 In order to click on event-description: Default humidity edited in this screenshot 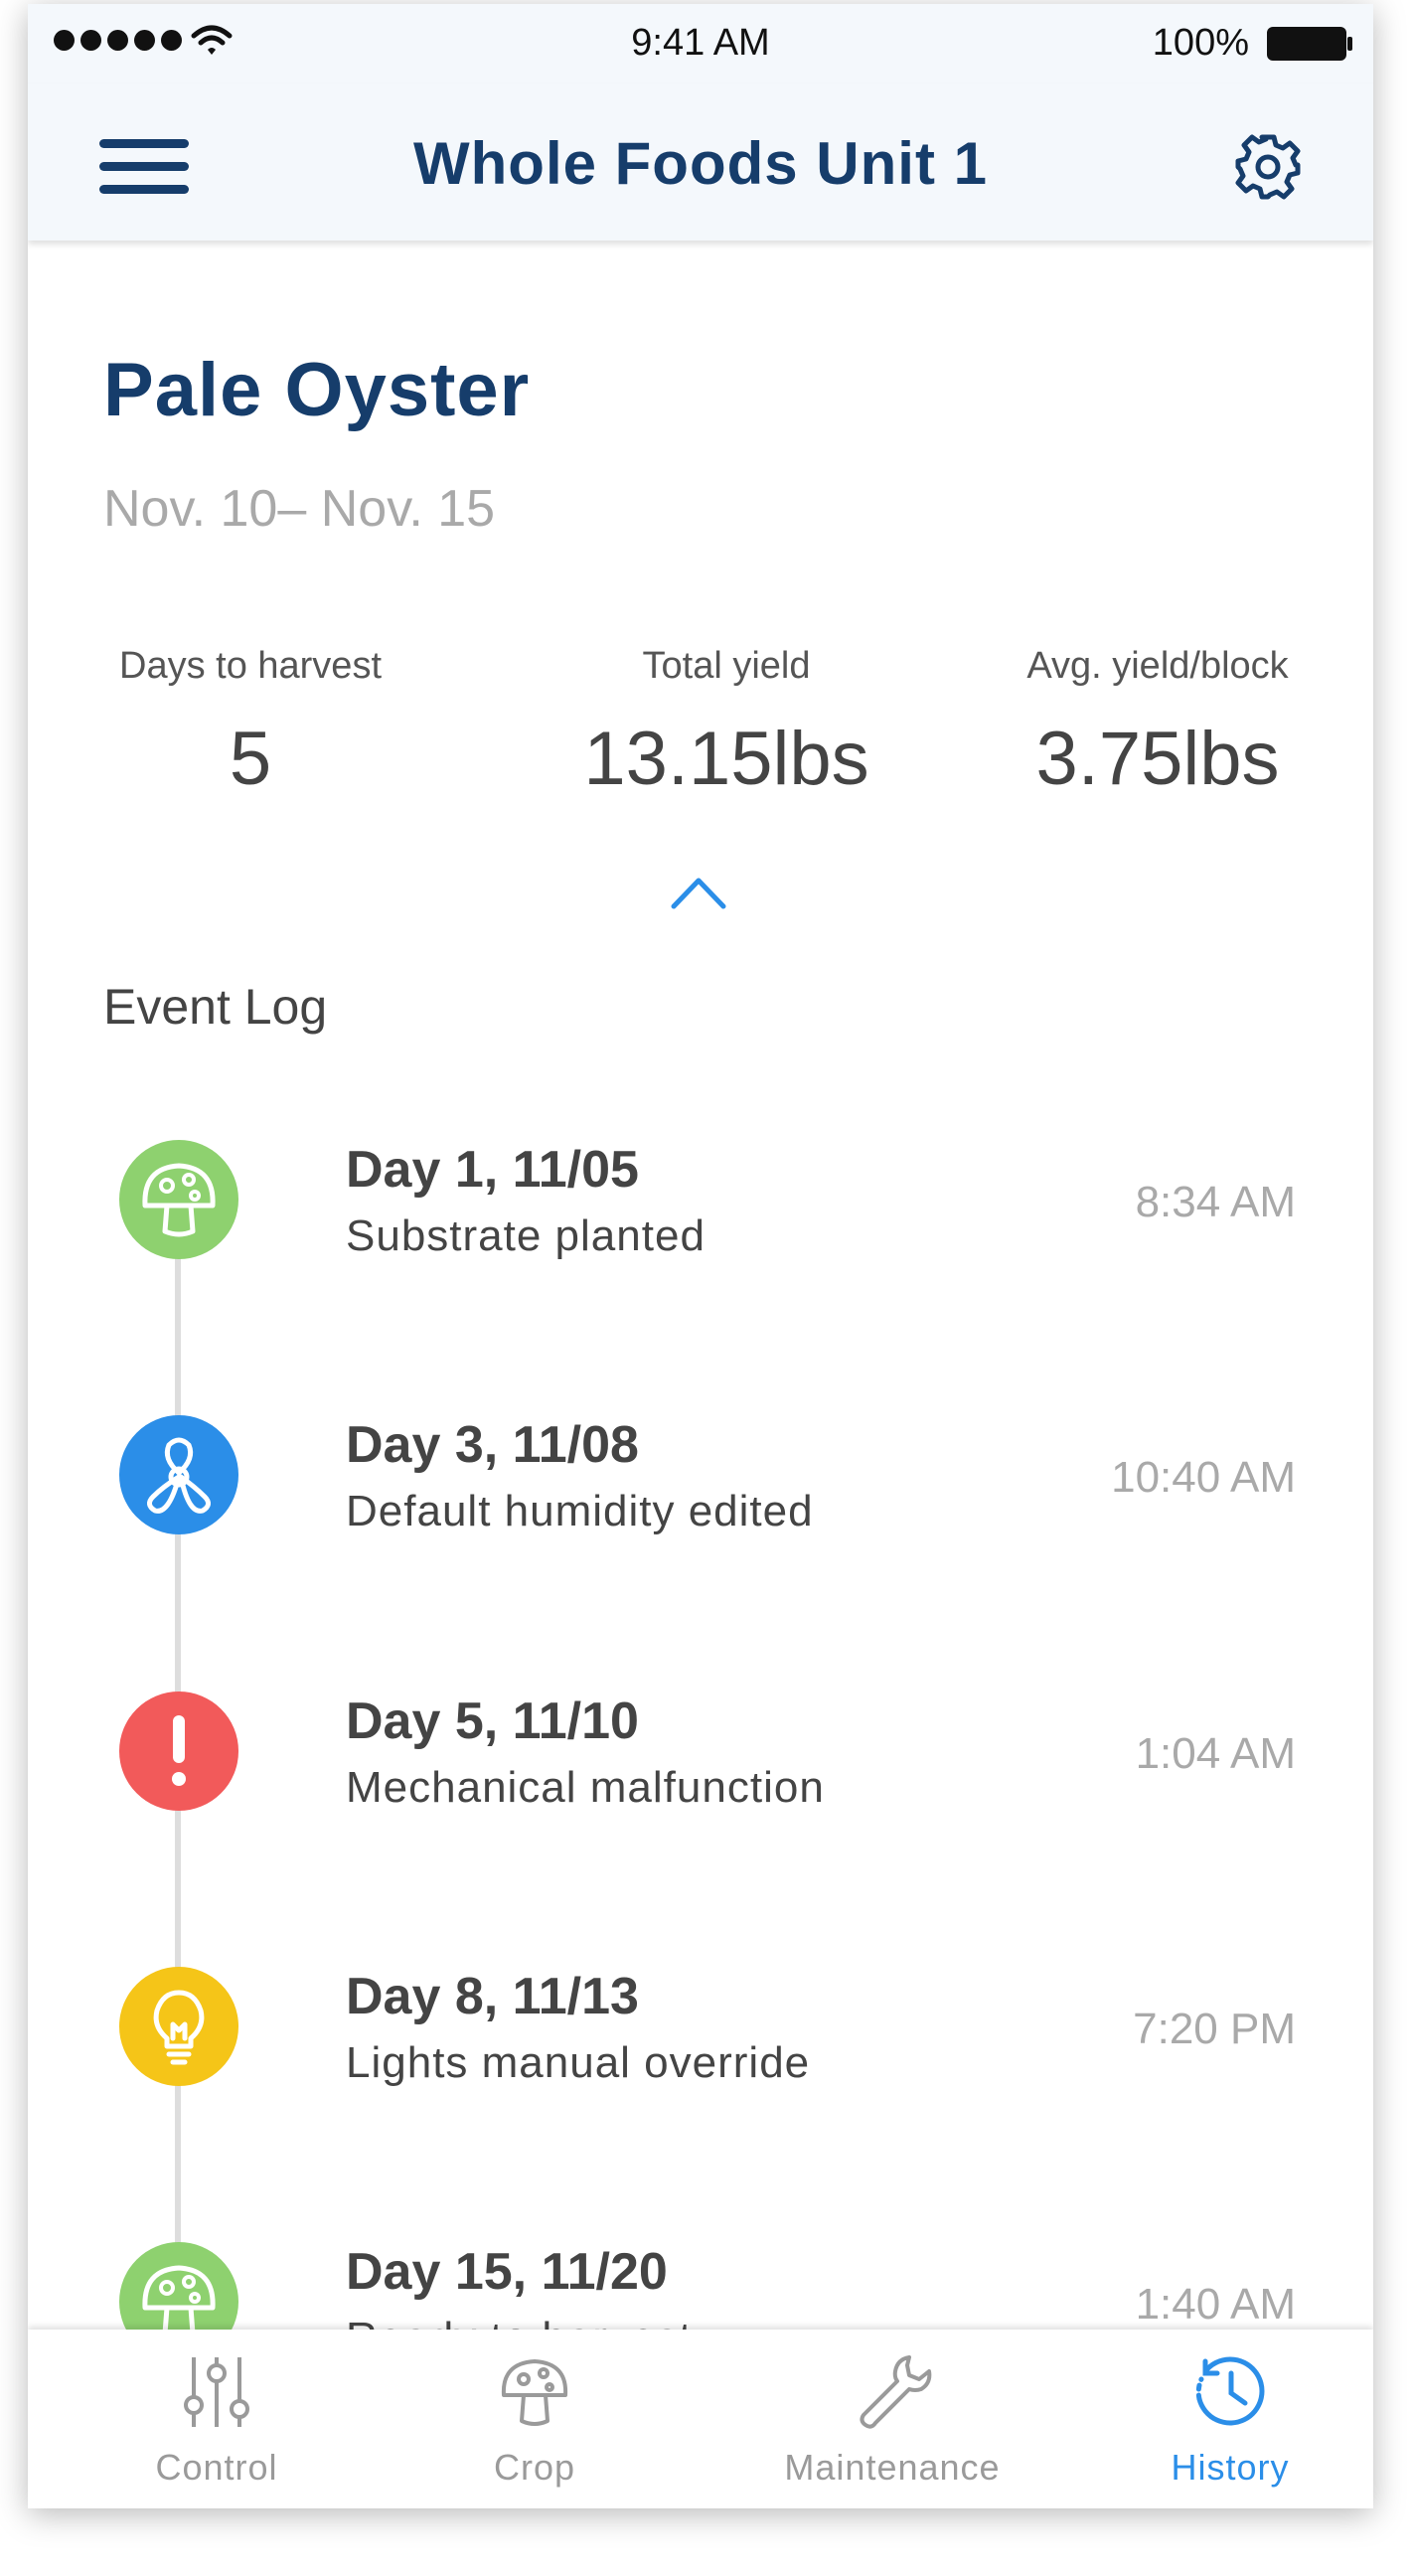, I will do `click(580, 1511)`.